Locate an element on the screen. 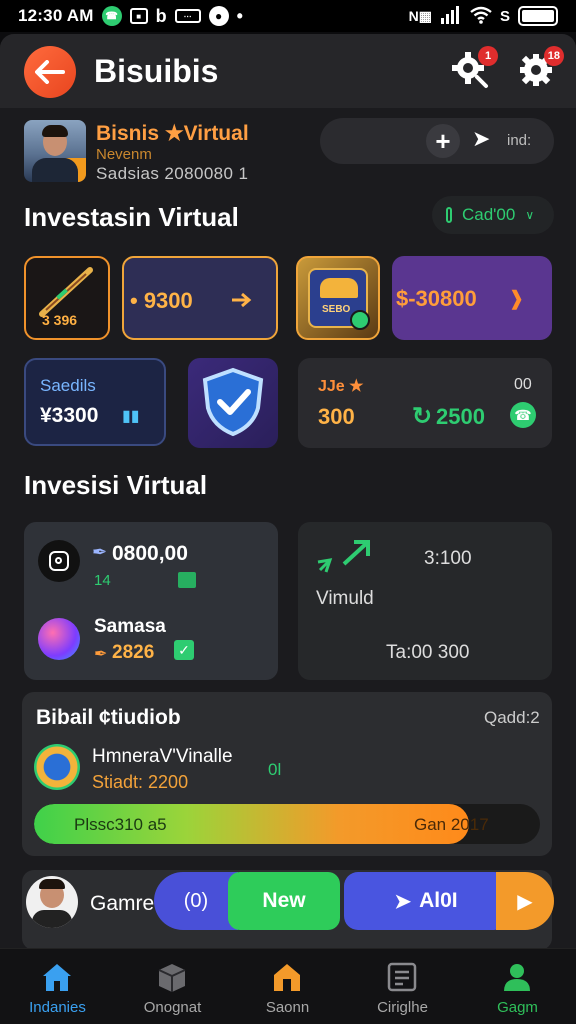  currency-select: Cad'00 ∨ is located at coordinates (493, 215).